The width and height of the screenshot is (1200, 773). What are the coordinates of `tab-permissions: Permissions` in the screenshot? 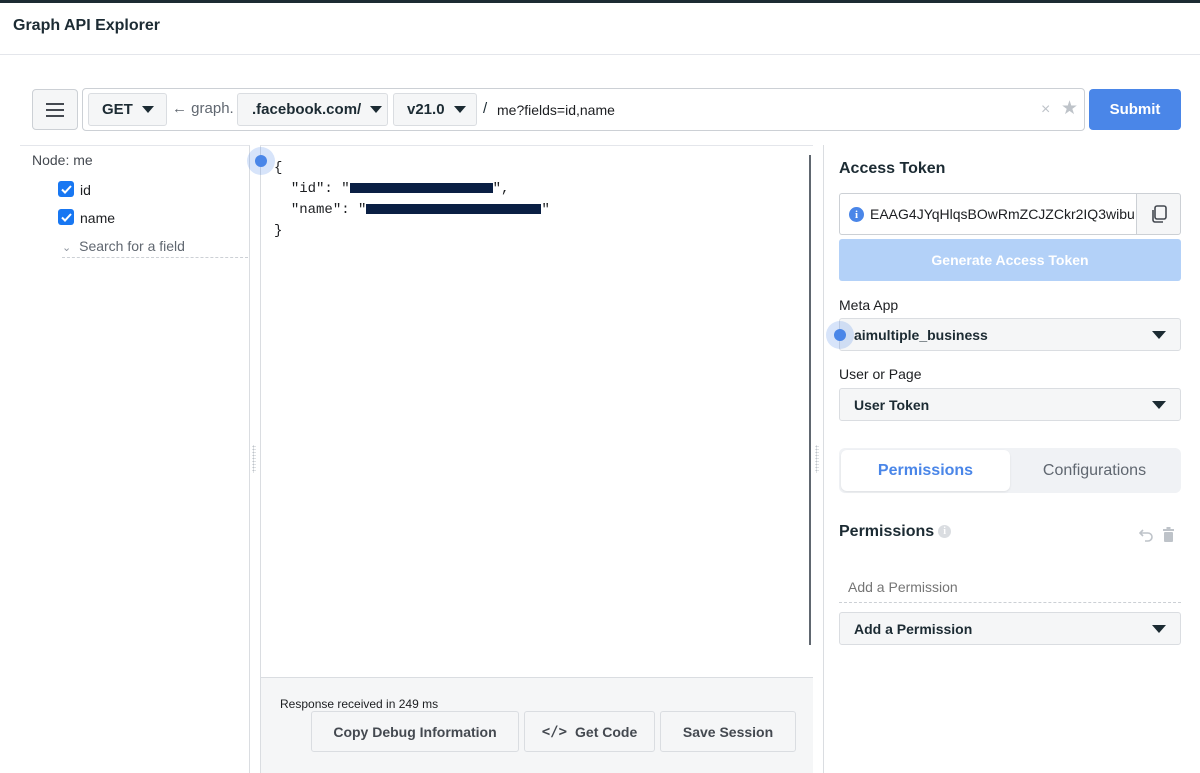 It's located at (925, 470).